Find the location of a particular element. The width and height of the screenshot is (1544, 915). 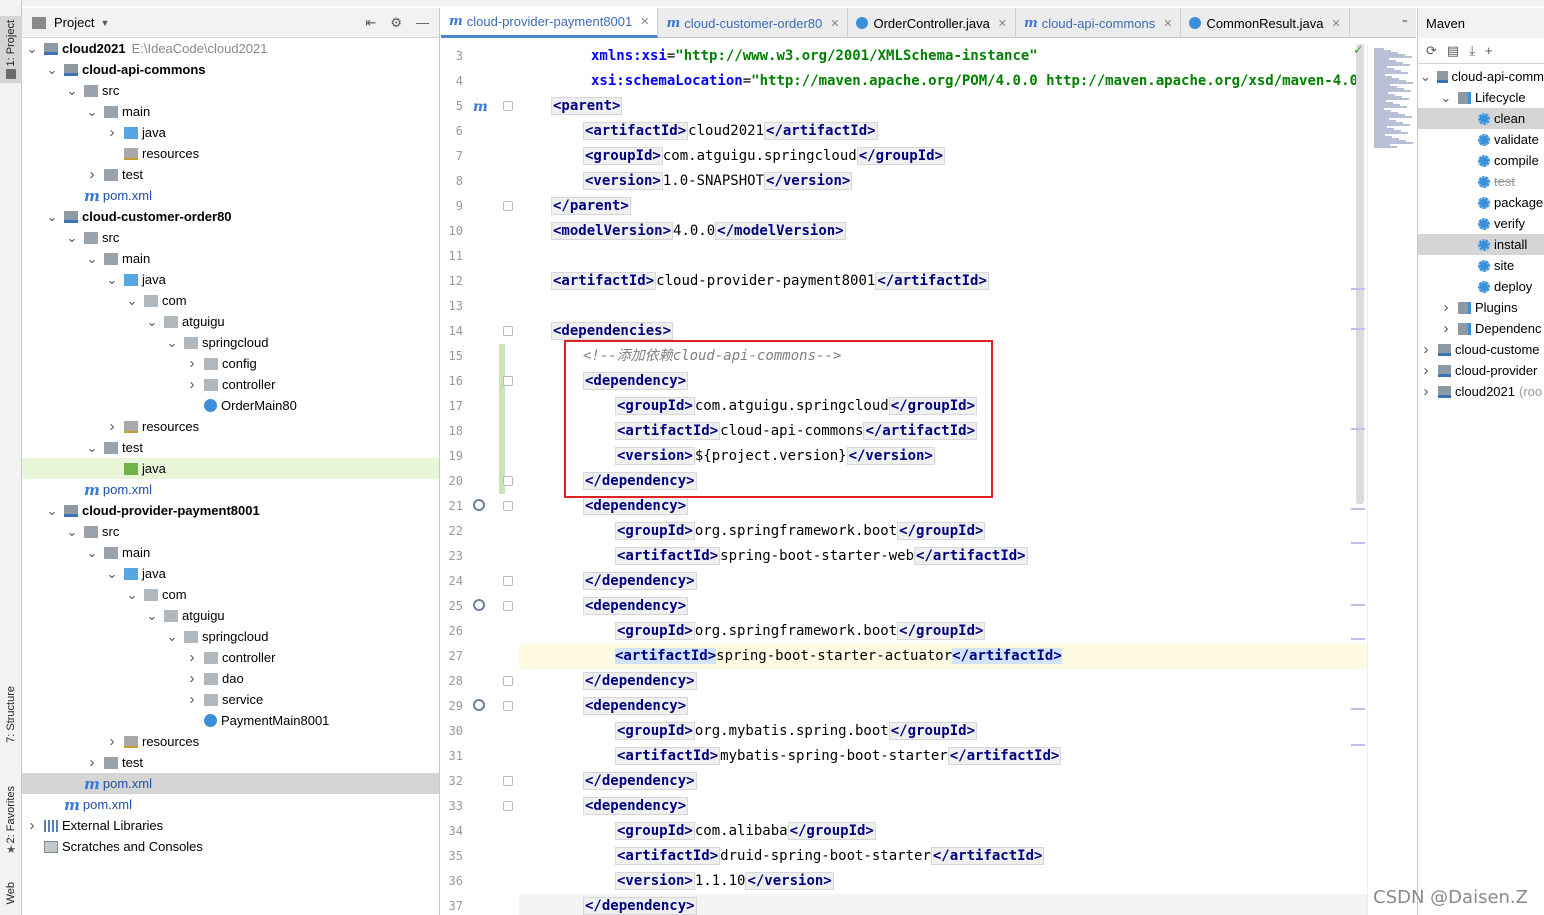

add-icon: + is located at coordinates (1489, 50).